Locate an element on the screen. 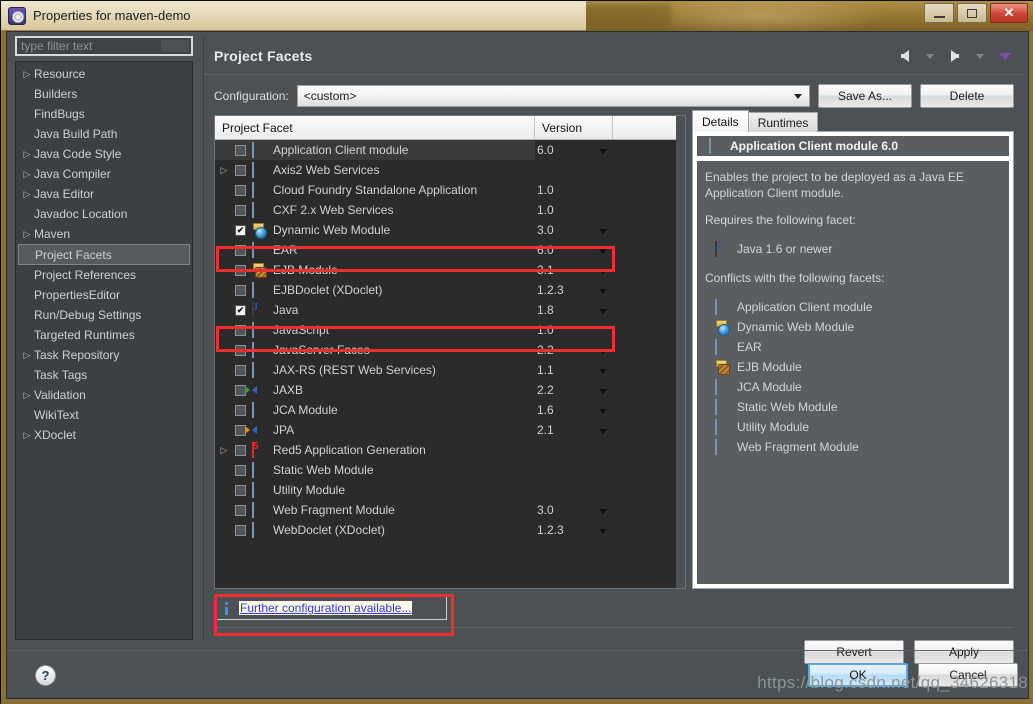 This screenshot has width=1033, height=704. sidebar-item-propertieseditor: ▷PropertiesEditor is located at coordinates (104, 295).